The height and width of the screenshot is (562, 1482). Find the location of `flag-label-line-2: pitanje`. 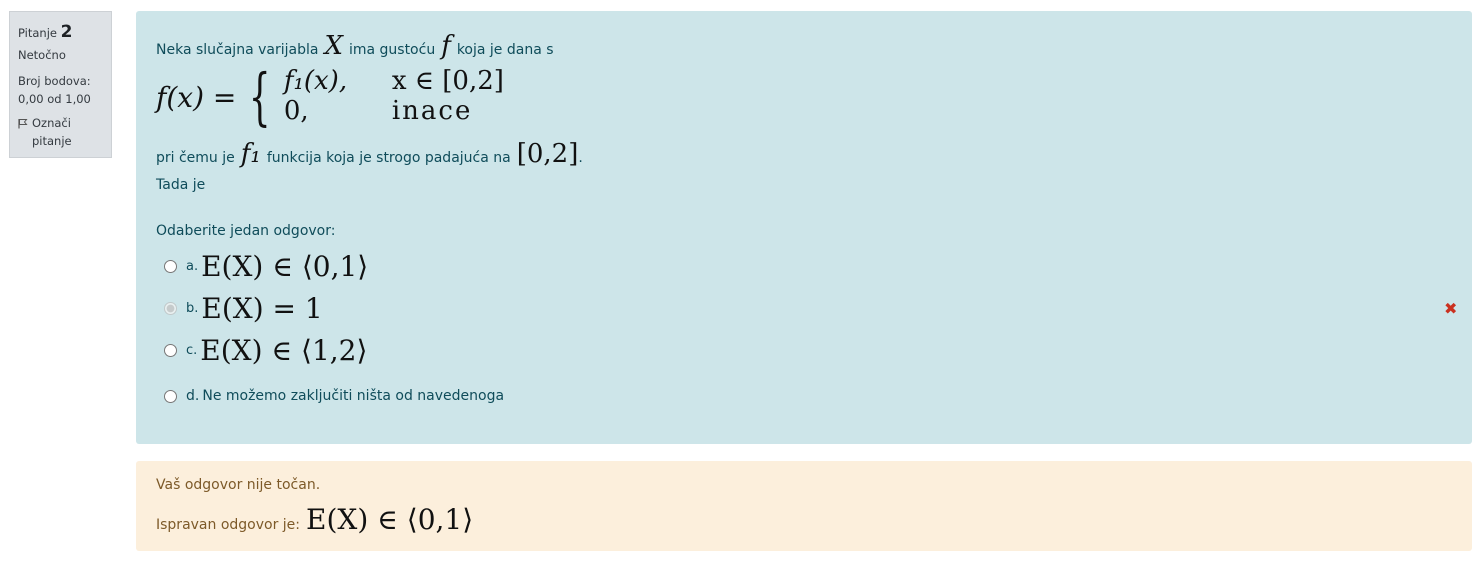

flag-label-line-2: pitanje is located at coordinates (52, 140).